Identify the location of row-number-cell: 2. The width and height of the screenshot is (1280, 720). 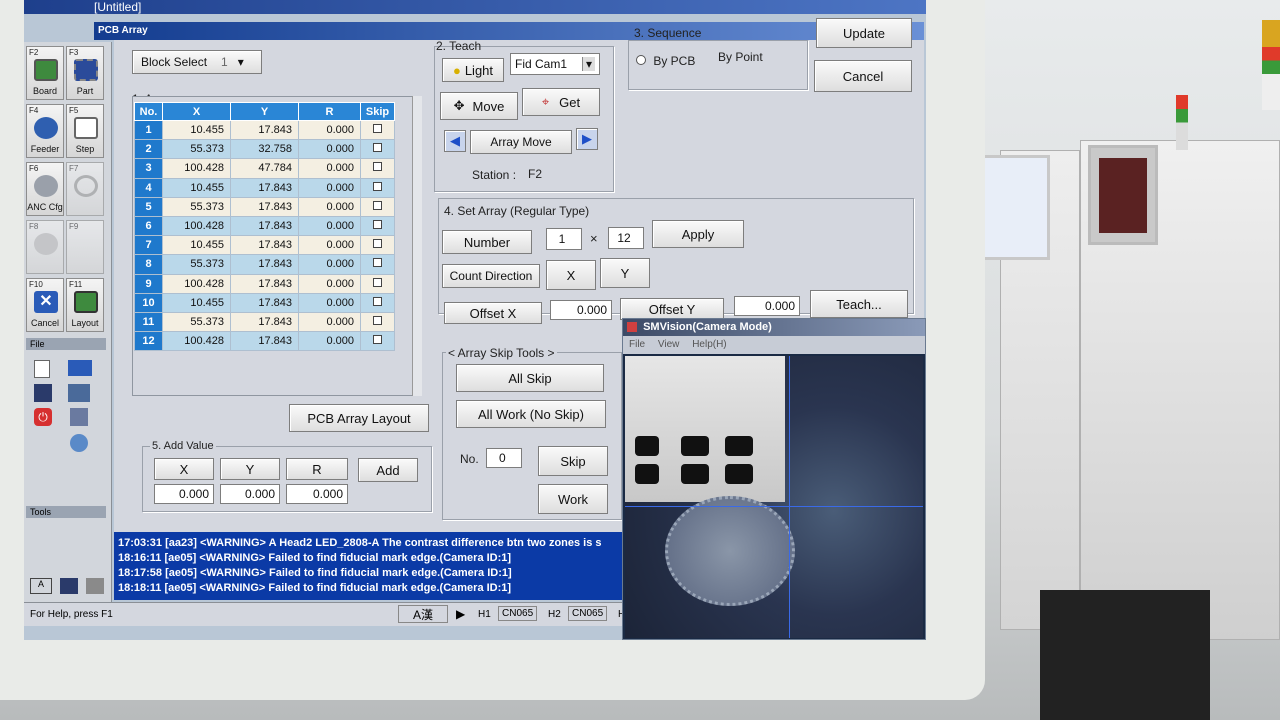
(148, 149).